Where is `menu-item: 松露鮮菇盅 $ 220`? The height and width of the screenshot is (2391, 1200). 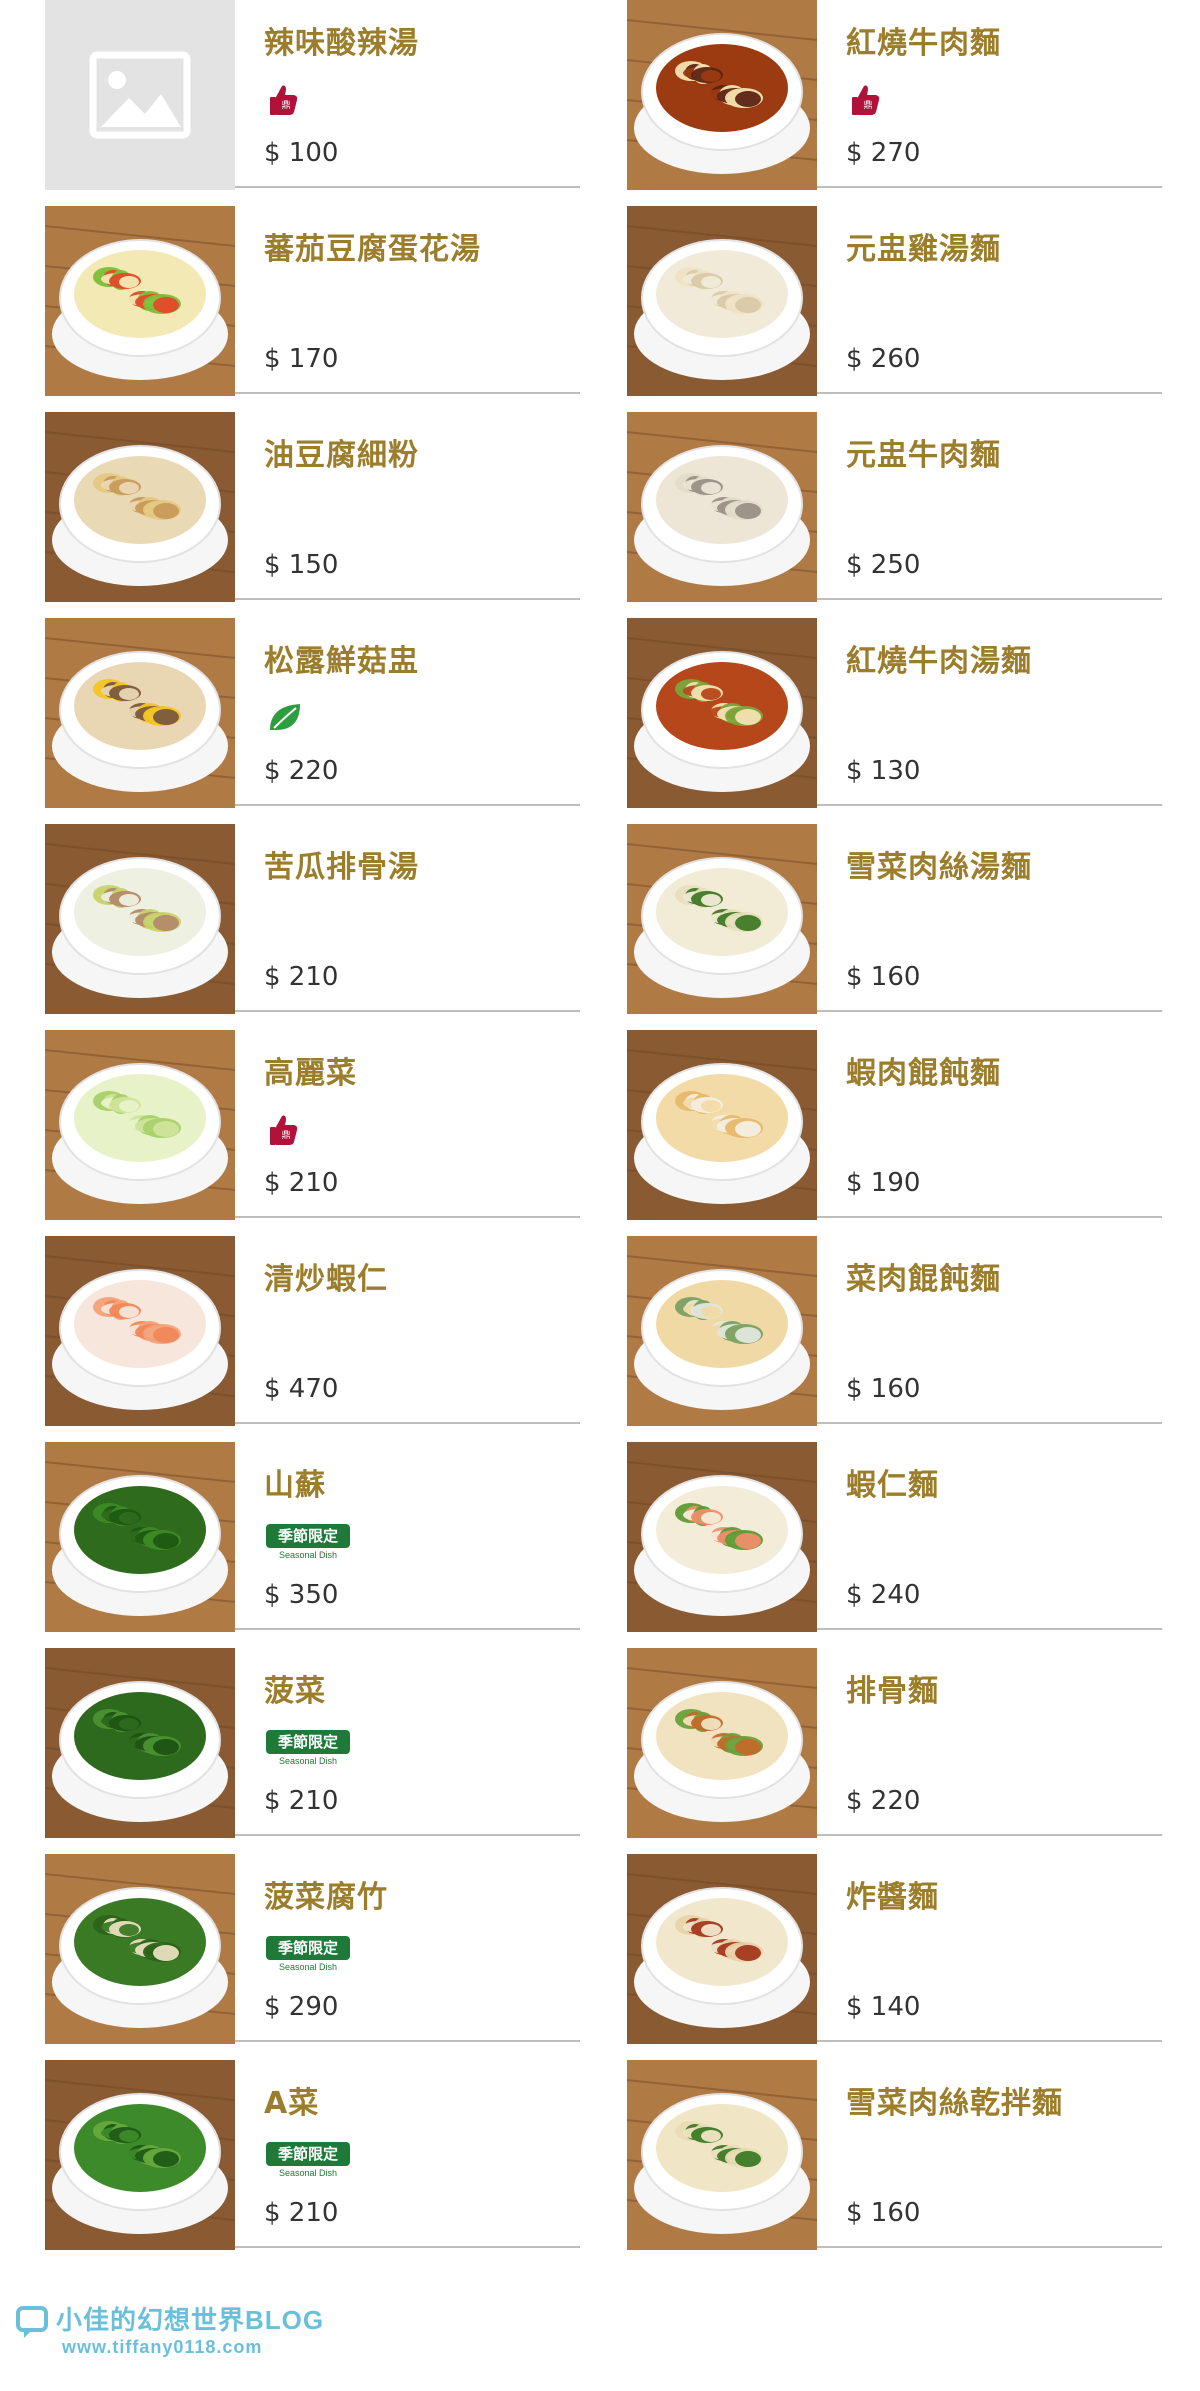
menu-item: 松露鮮菇盅 $ 220 is located at coordinates (312, 713).